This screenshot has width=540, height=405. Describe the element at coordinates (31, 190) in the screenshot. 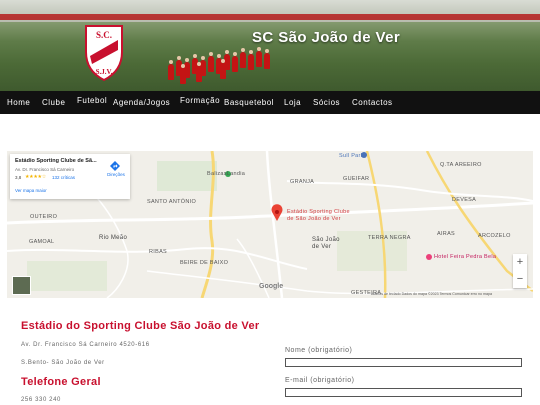

I see `larger-map-link: Ver mapa maior` at that location.